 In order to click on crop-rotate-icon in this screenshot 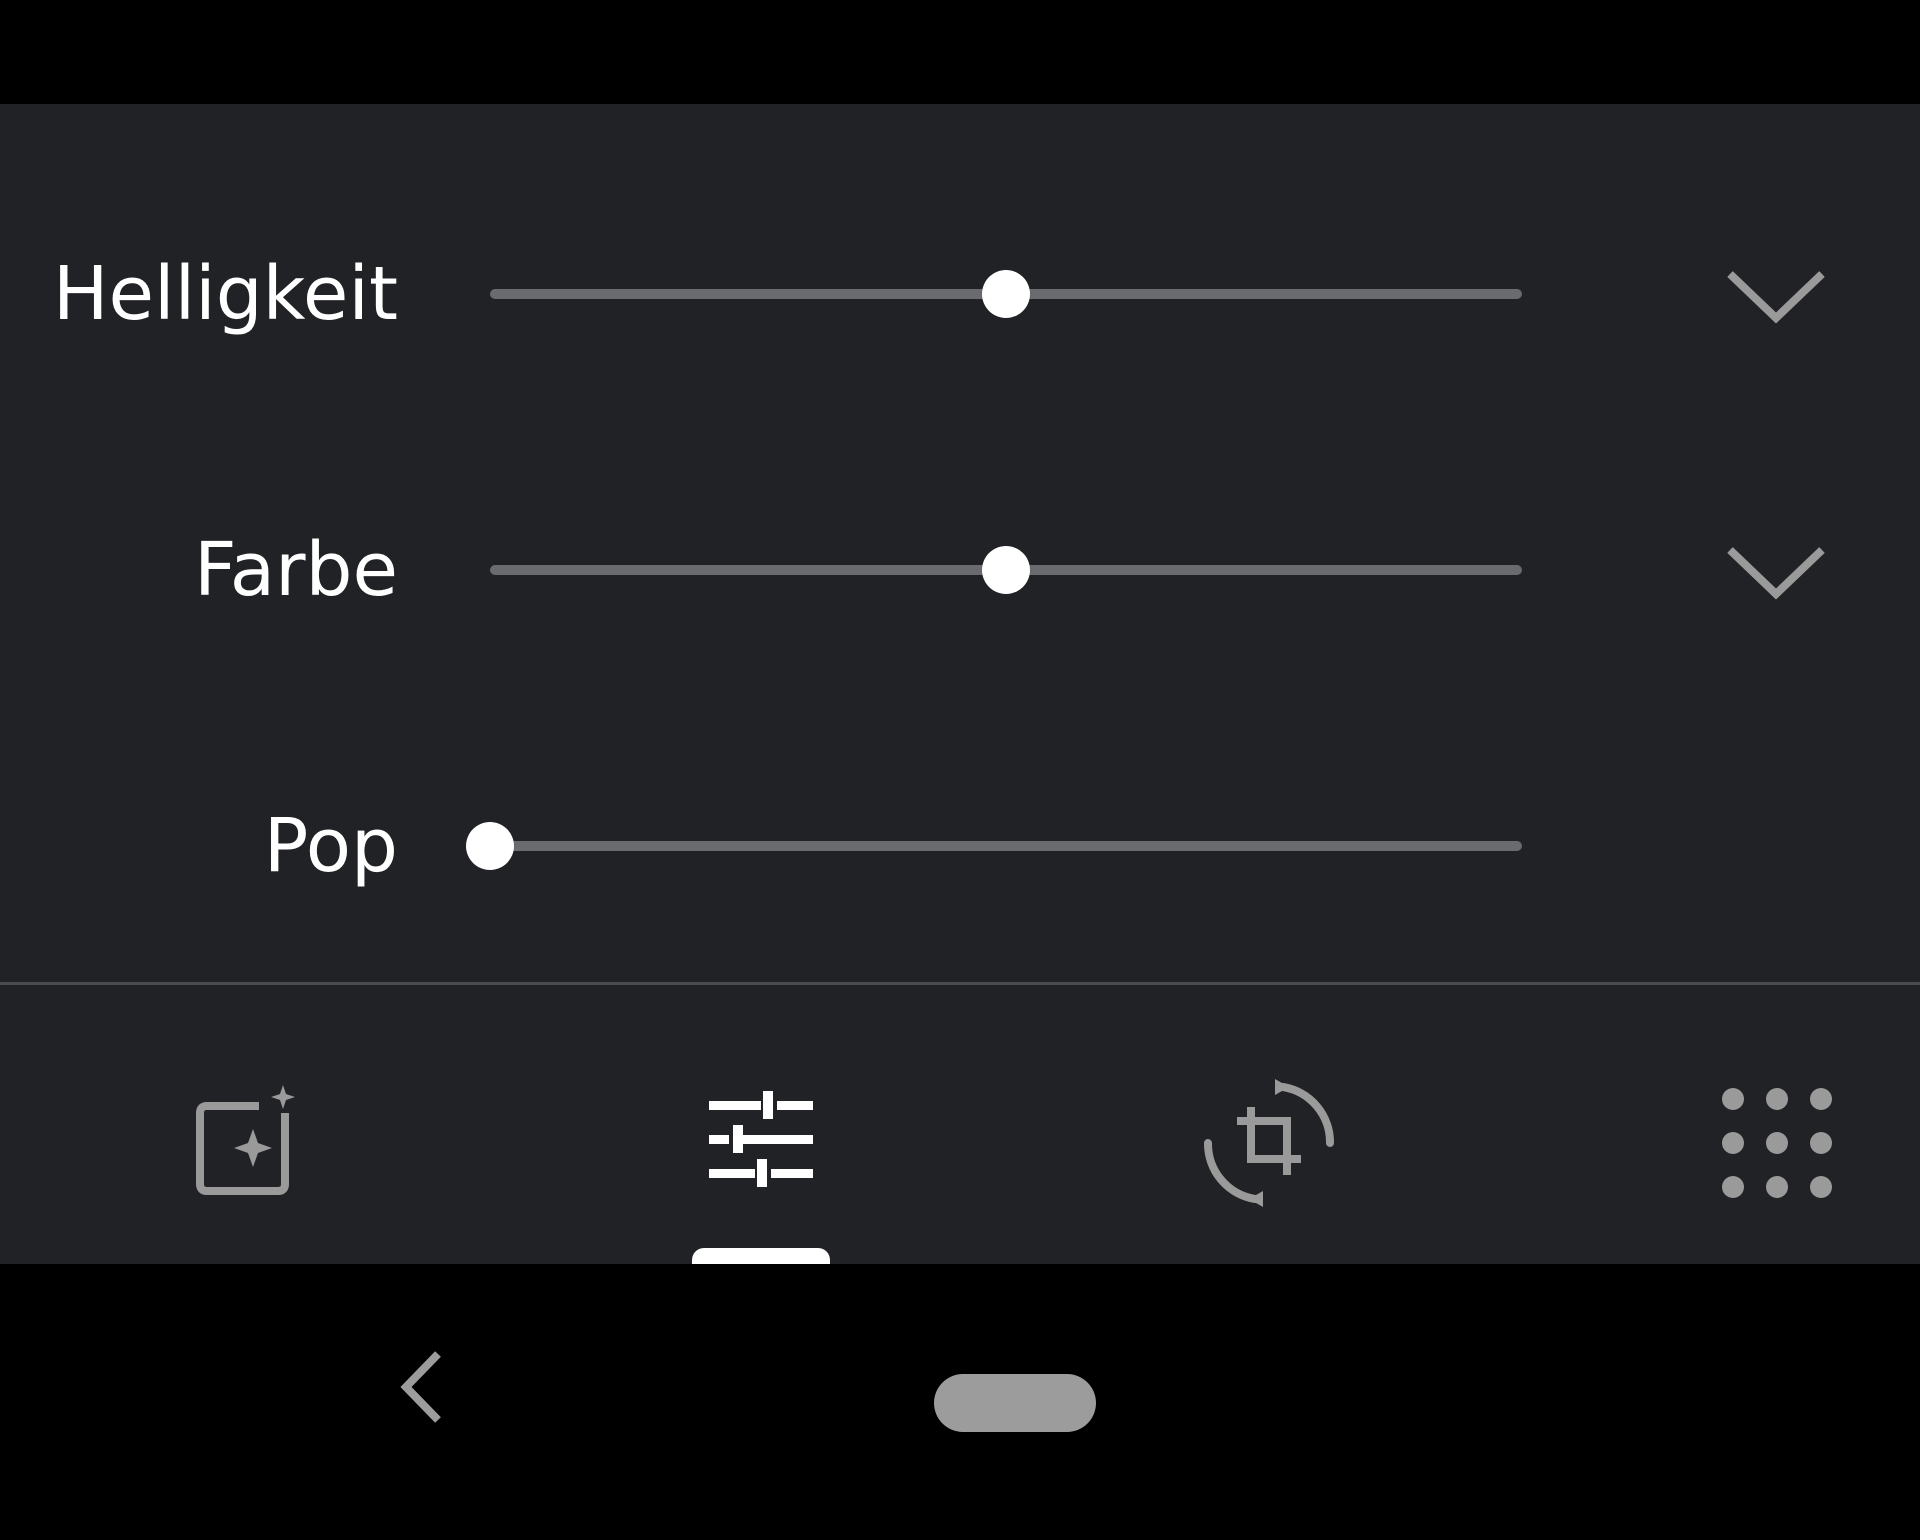, I will do `click(1269, 1143)`.